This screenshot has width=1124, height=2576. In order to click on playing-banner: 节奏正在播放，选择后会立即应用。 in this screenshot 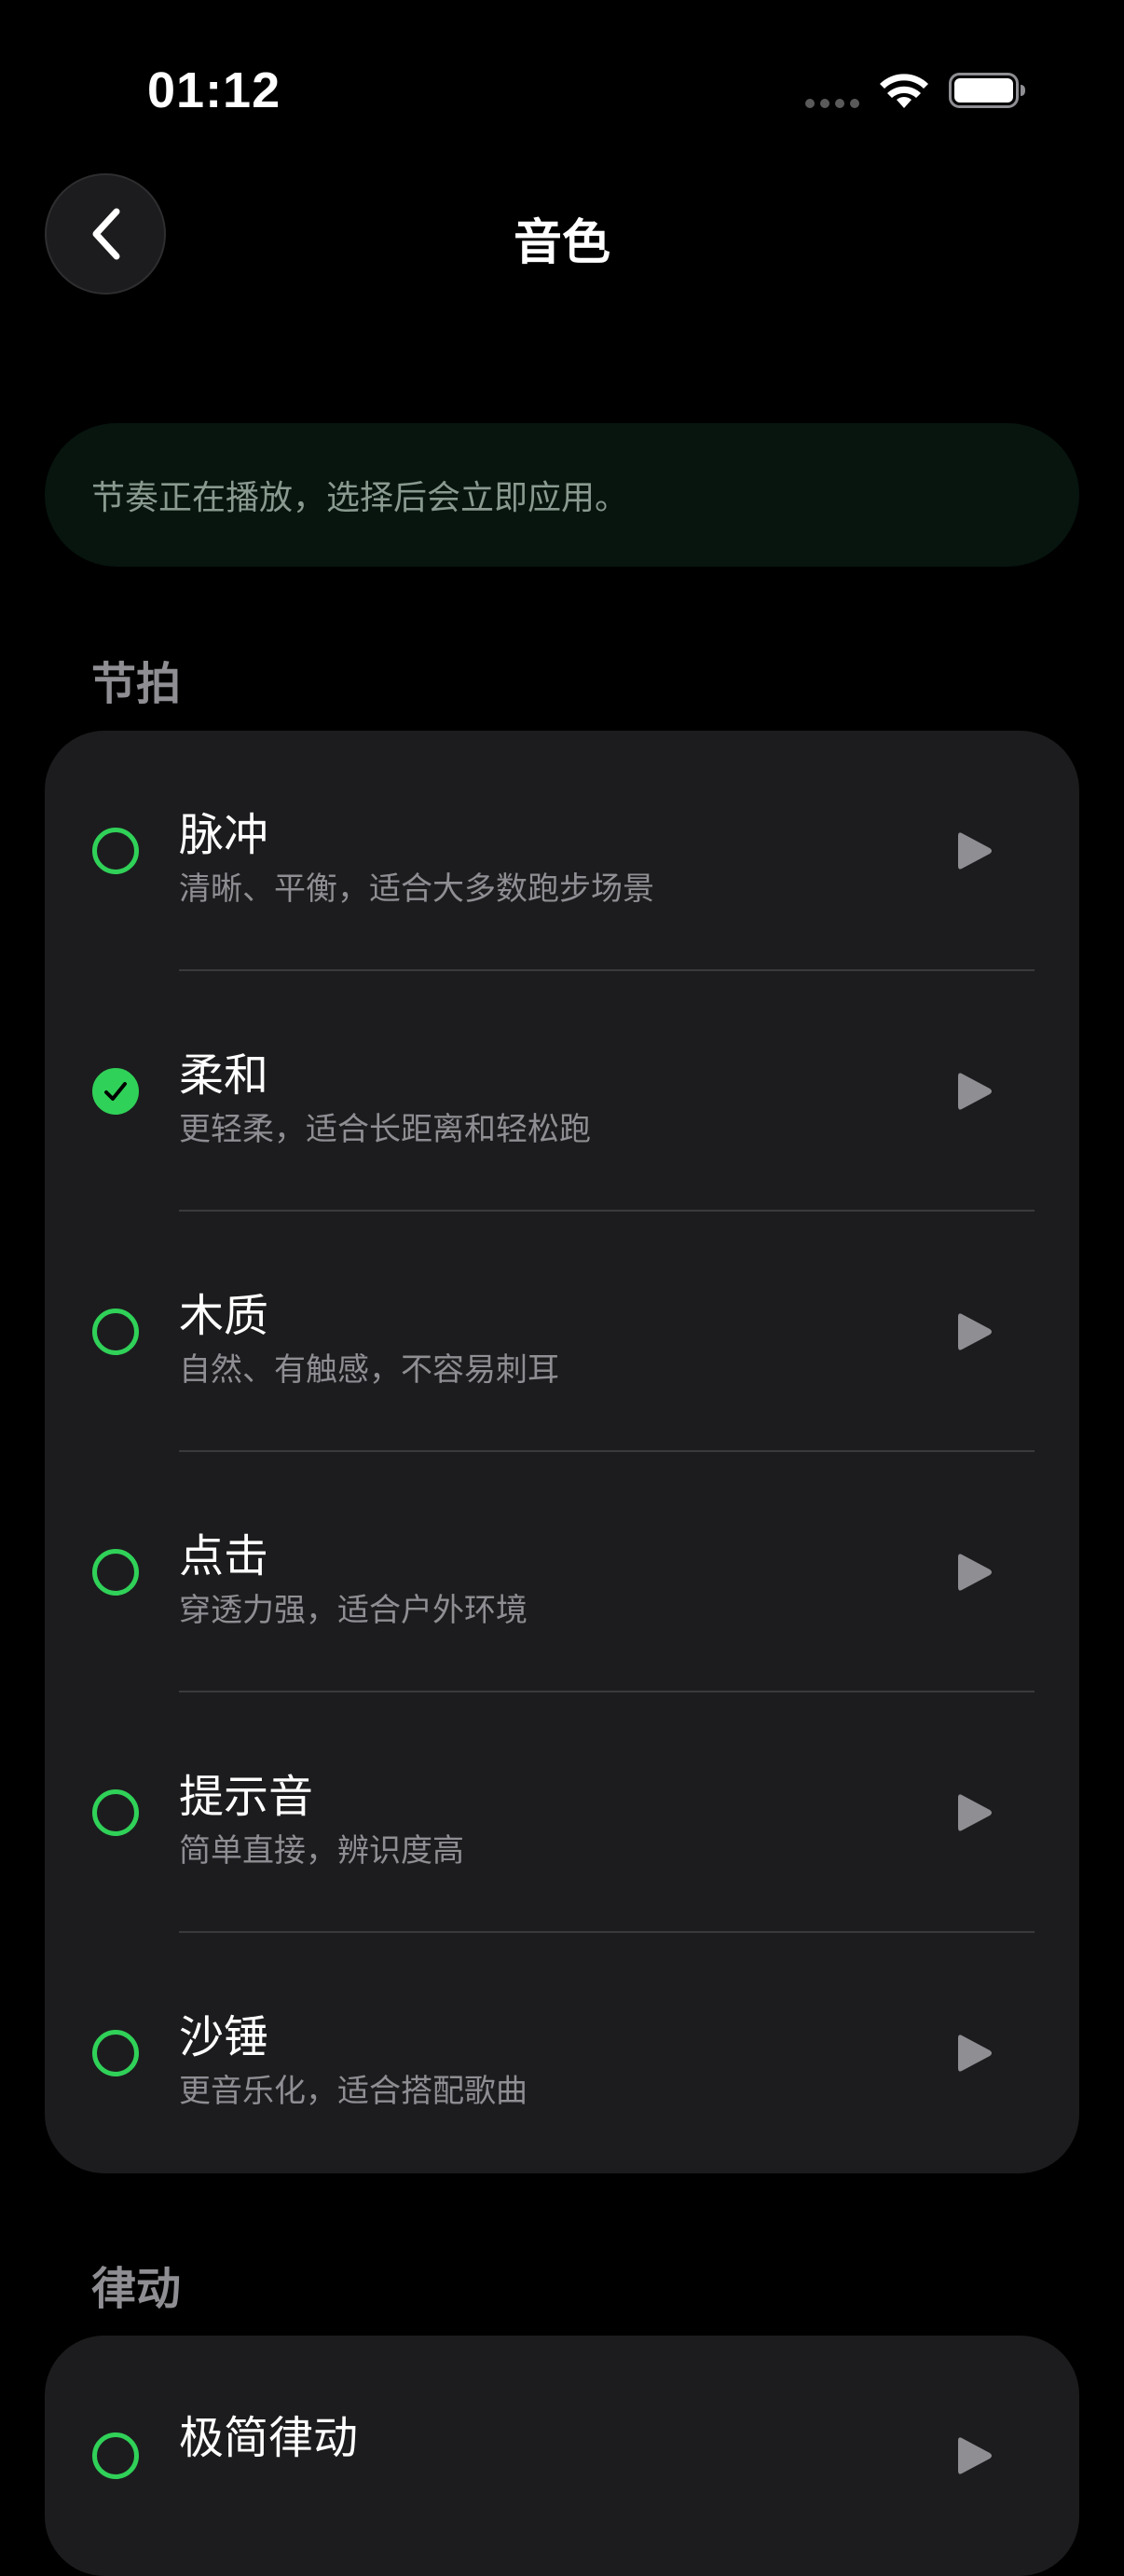, I will do `click(562, 495)`.